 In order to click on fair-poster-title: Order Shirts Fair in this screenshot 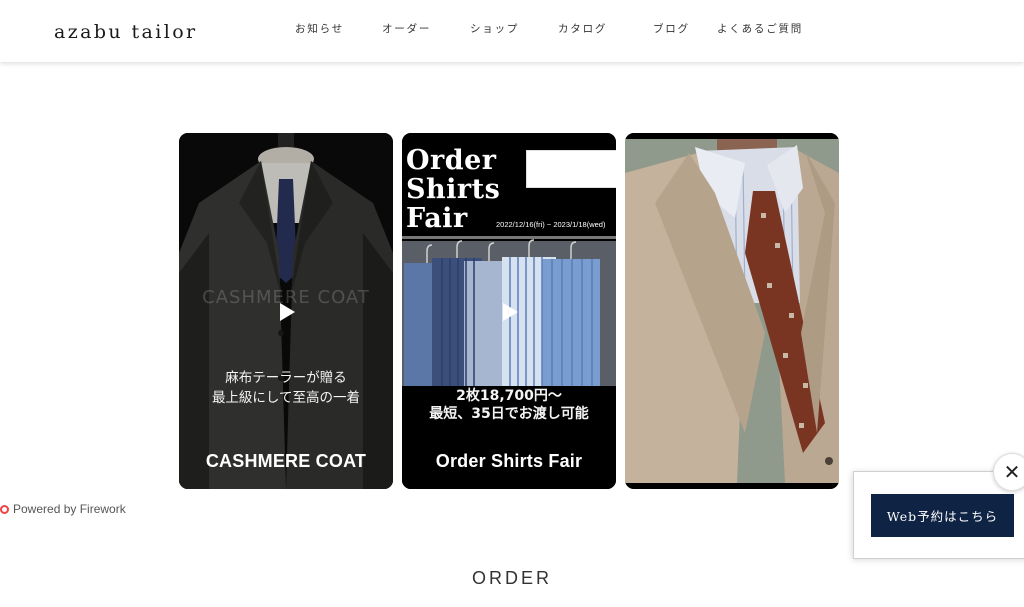, I will do `click(453, 189)`.